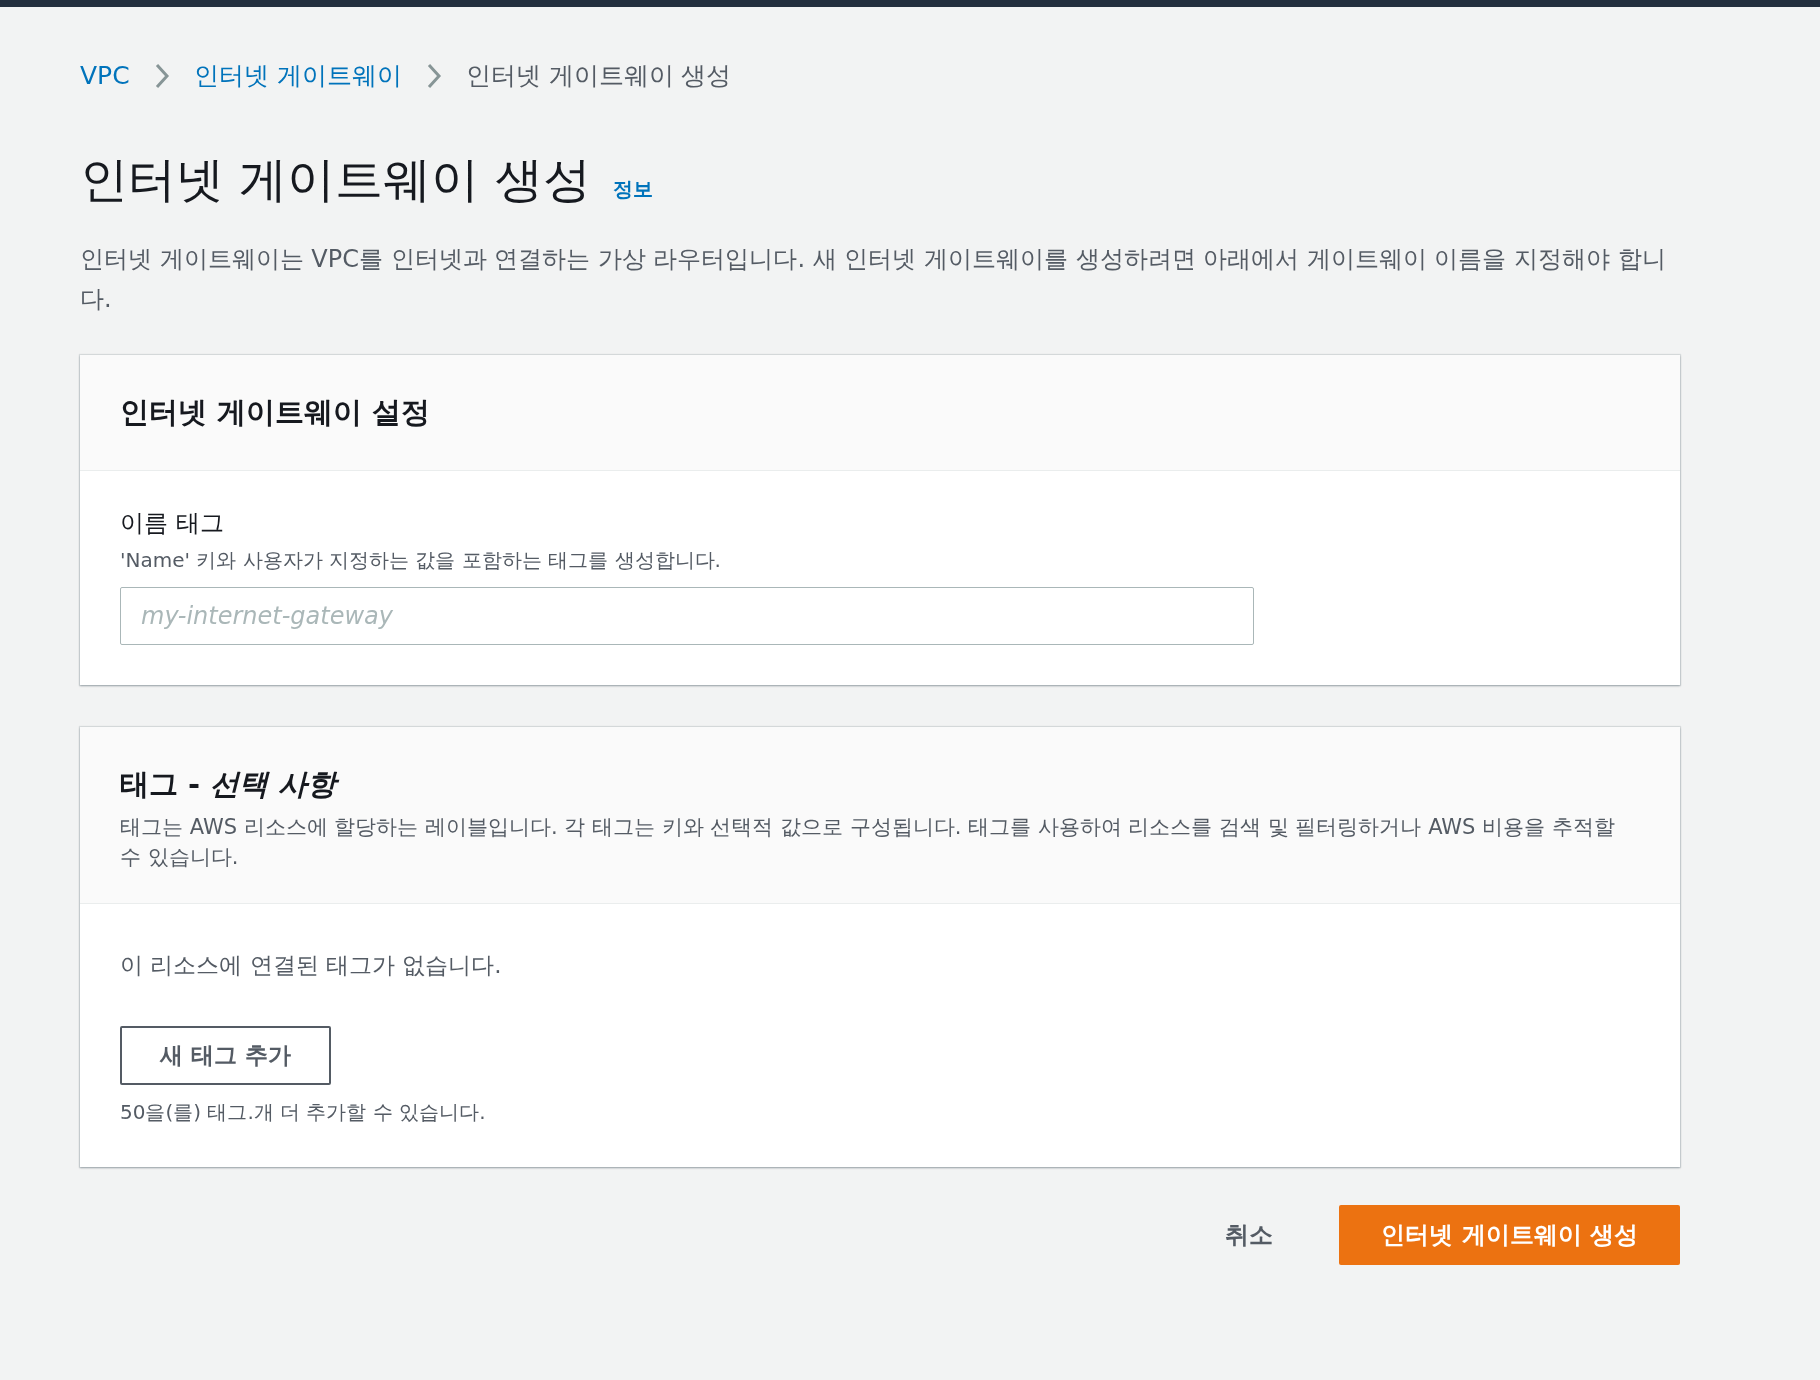  What do you see at coordinates (1509, 1234) in the screenshot?
I see `create-button: 인터넷 게이트웨이 생성` at bounding box center [1509, 1234].